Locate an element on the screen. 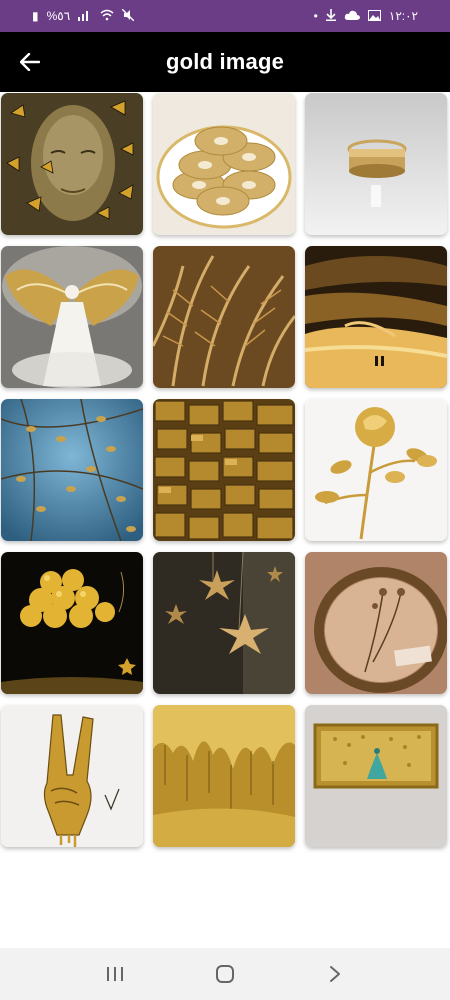 The width and height of the screenshot is (450, 1000). gold-feathers-image is located at coordinates (224, 317).